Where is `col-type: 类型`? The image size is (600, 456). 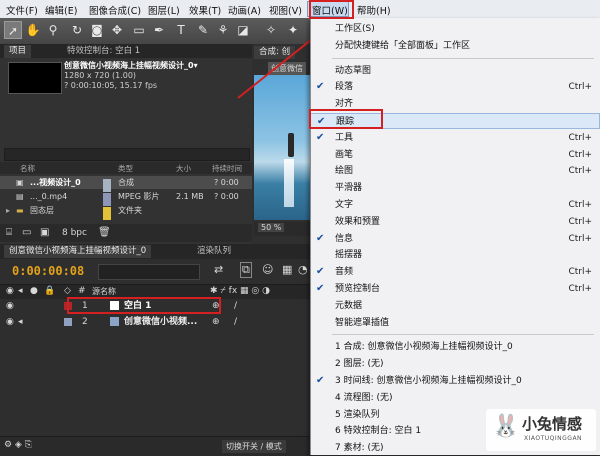 col-type: 类型 is located at coordinates (125, 168).